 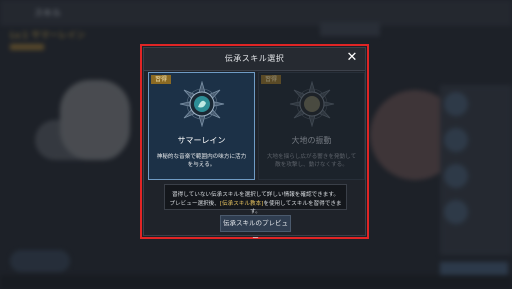 I want to click on background-top-bar, so click(x=256, y=13).